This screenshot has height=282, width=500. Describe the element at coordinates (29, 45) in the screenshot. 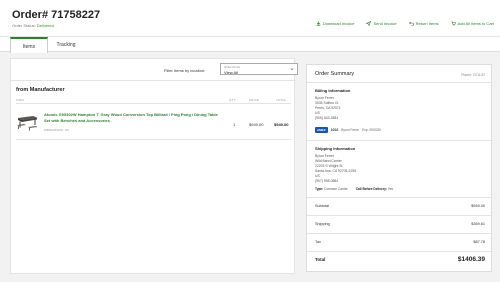

I see `tab-items: Items` at that location.